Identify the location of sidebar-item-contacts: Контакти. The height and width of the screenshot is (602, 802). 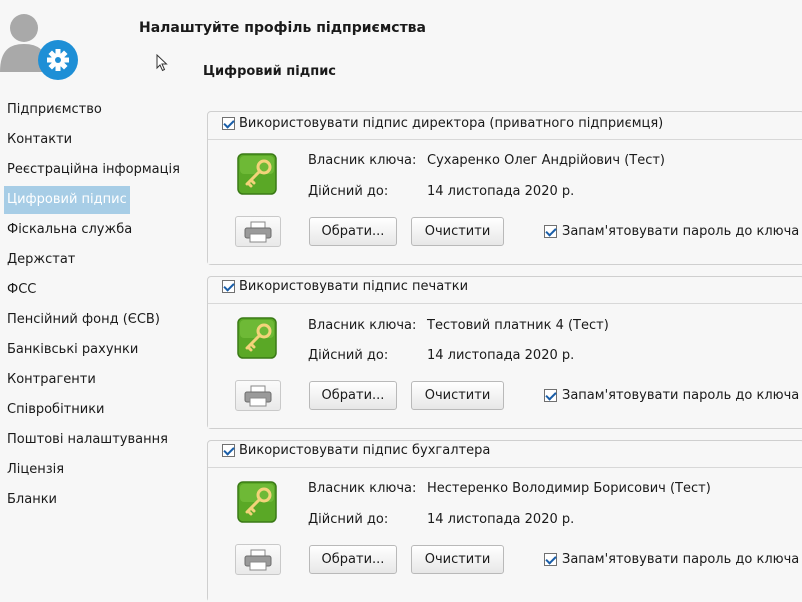
(39, 140).